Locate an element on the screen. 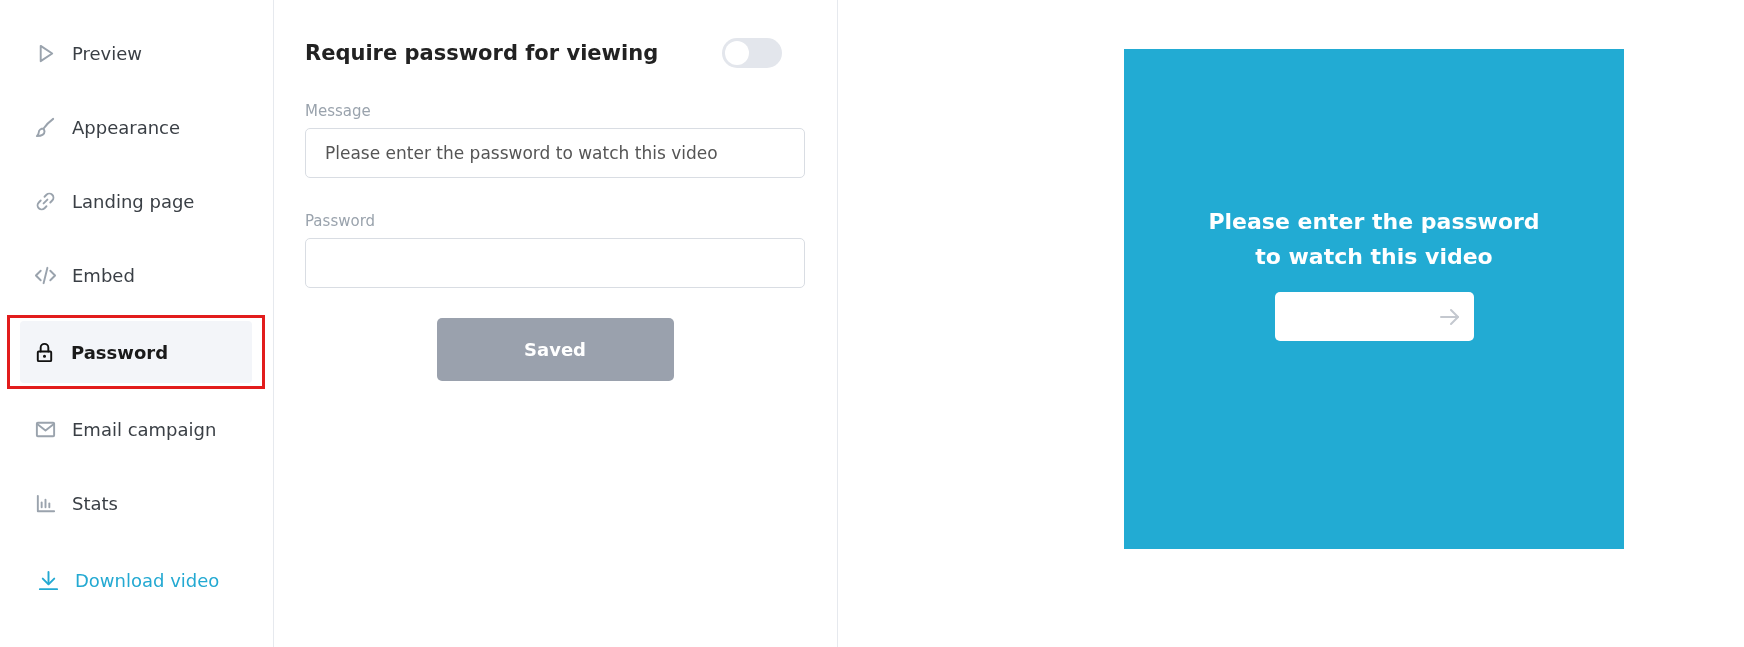  sidebar-item: Preview is located at coordinates (131, 53).